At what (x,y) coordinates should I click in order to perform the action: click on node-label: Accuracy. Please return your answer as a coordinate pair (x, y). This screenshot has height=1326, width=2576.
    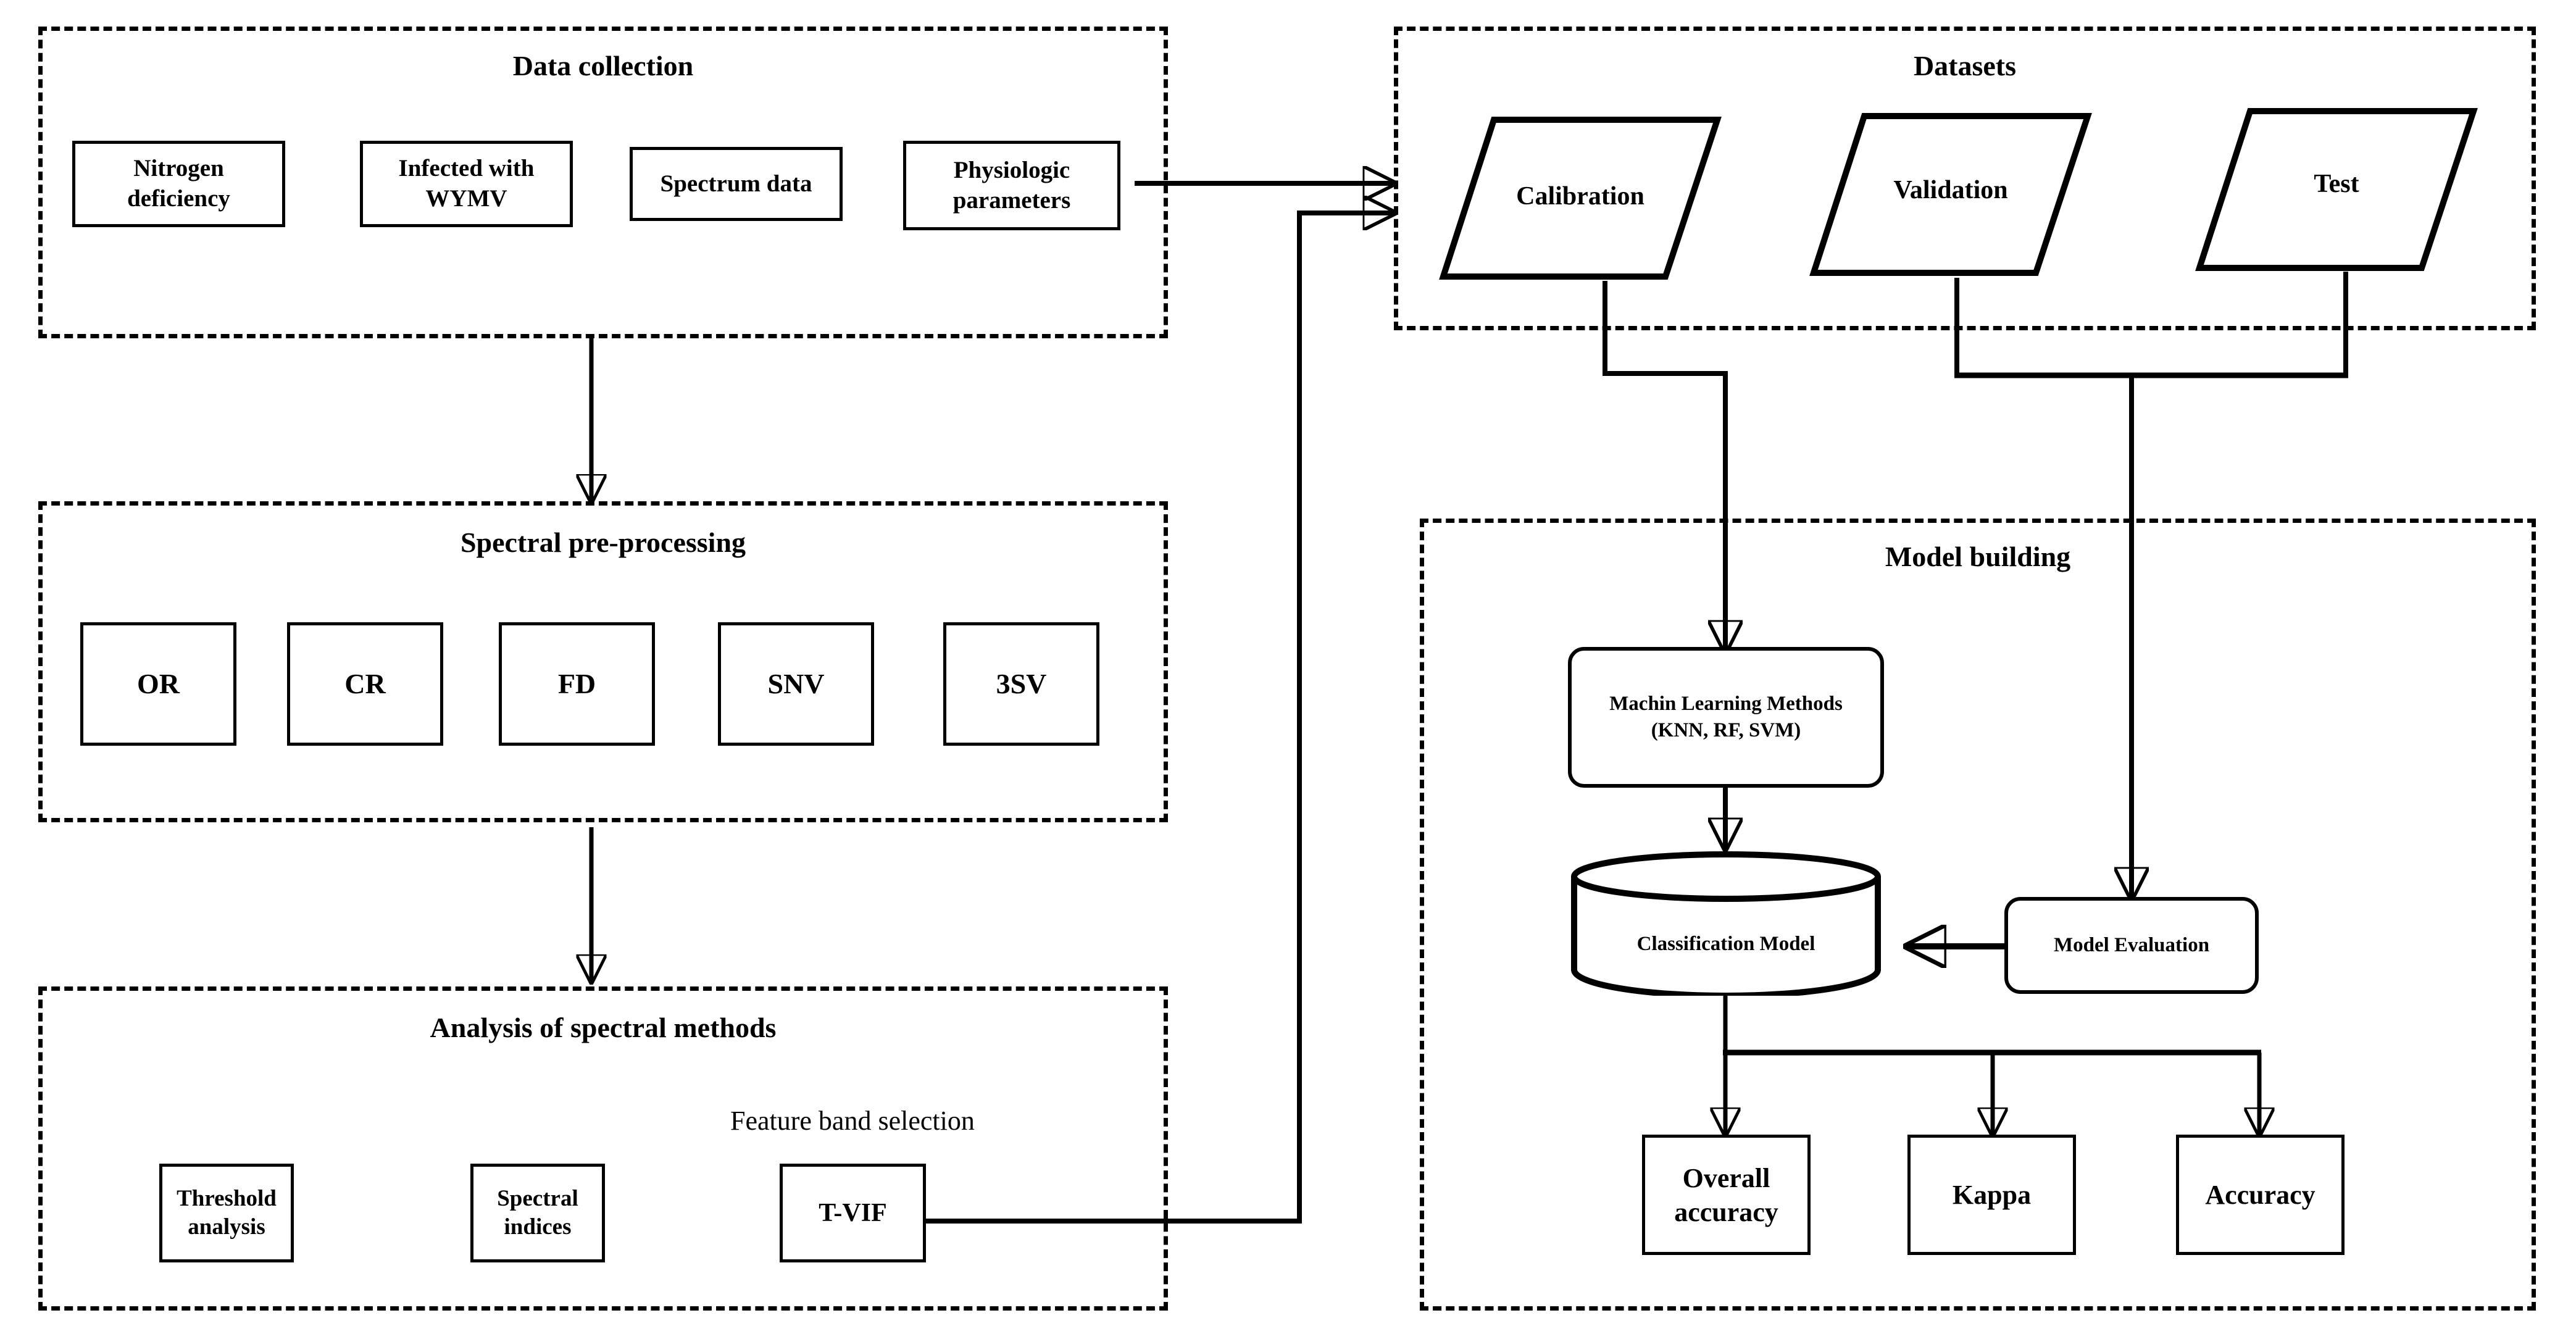
    Looking at the image, I should click on (2260, 1195).